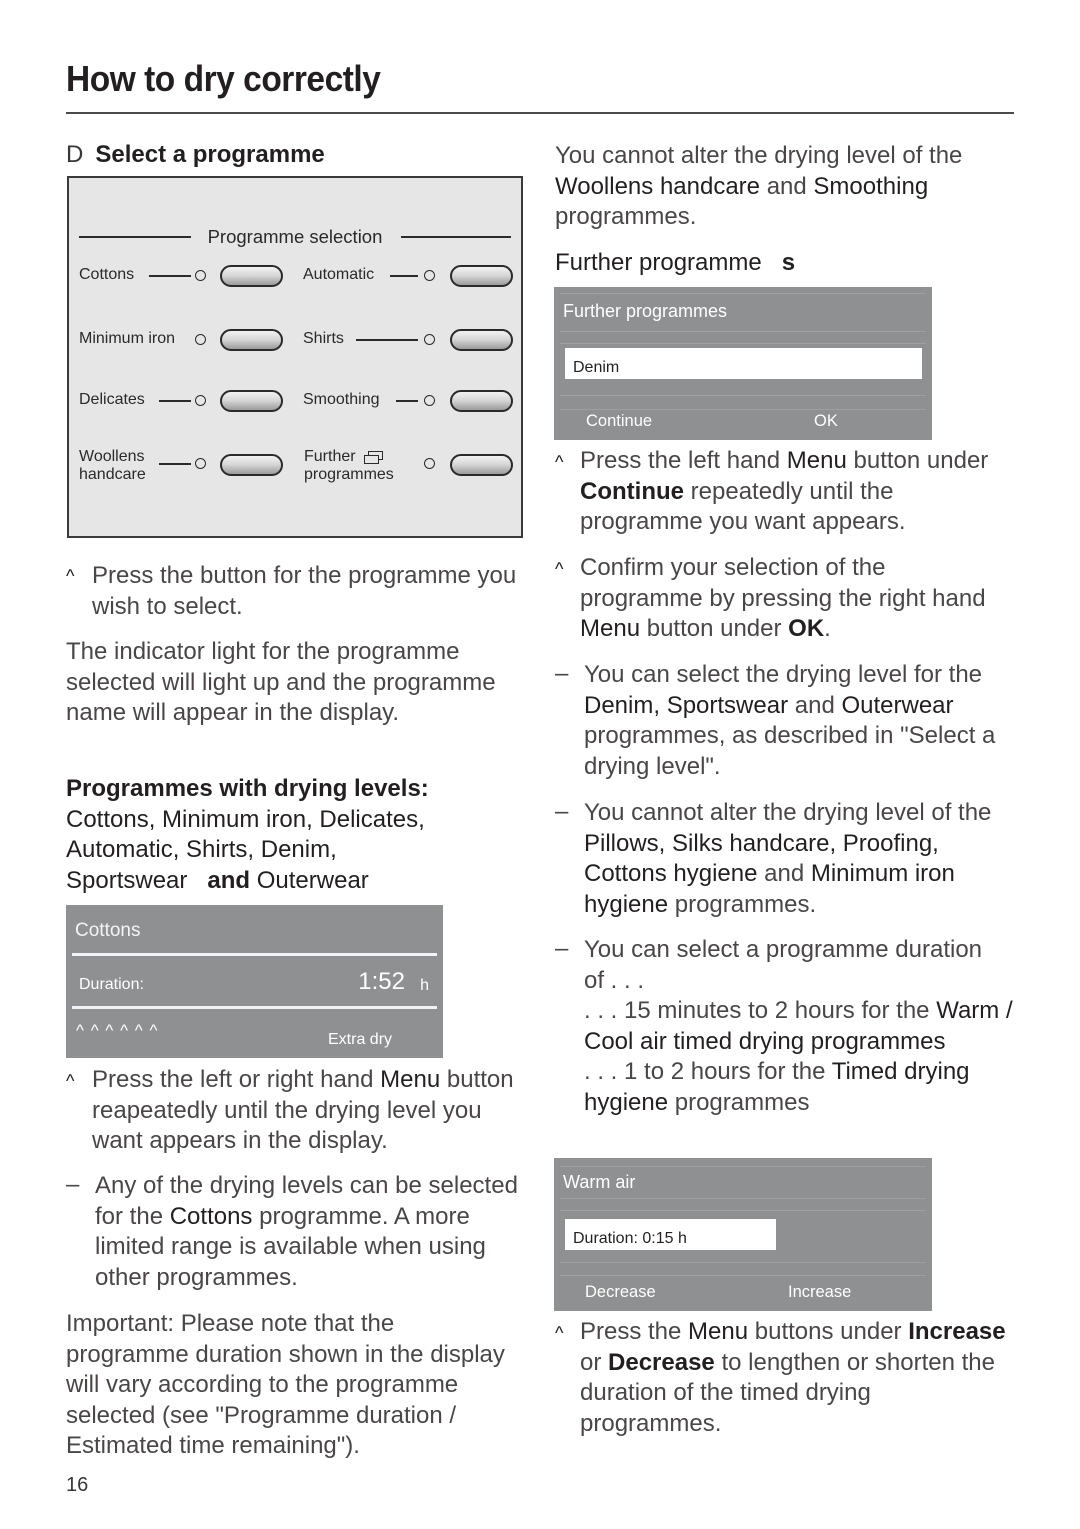 Image resolution: width=1080 pixels, height=1529 pixels. What do you see at coordinates (806, 629) in the screenshot?
I see `ok-term: OK` at bounding box center [806, 629].